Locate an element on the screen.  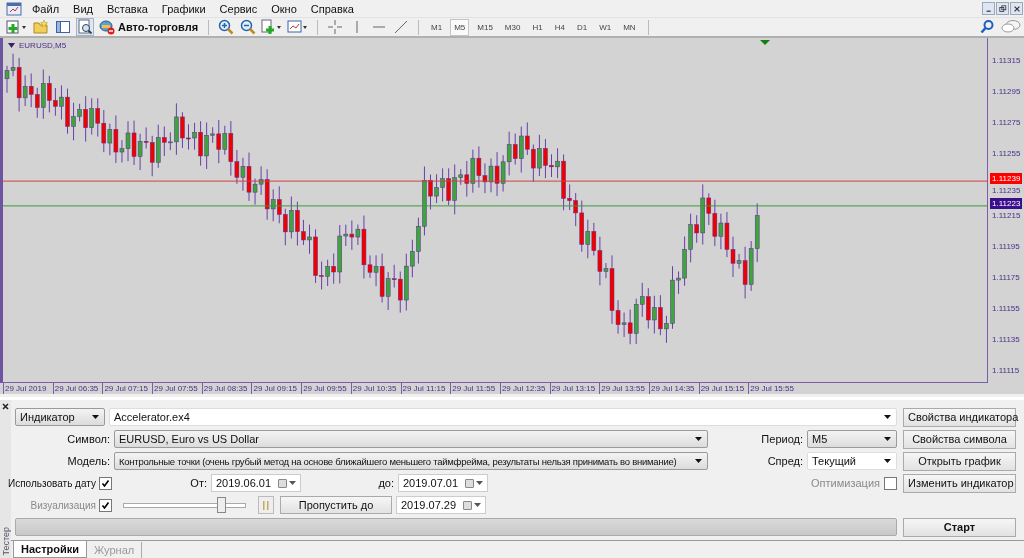
time-tick-label: 29 Jul 08:35 is located at coordinates (226, 388).